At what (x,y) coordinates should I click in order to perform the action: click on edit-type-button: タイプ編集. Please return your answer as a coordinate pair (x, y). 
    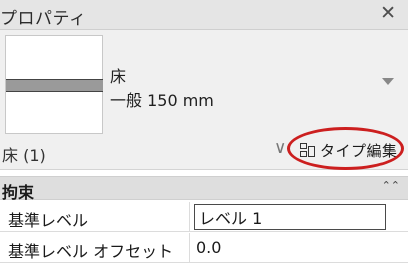
    Looking at the image, I should click on (349, 150).